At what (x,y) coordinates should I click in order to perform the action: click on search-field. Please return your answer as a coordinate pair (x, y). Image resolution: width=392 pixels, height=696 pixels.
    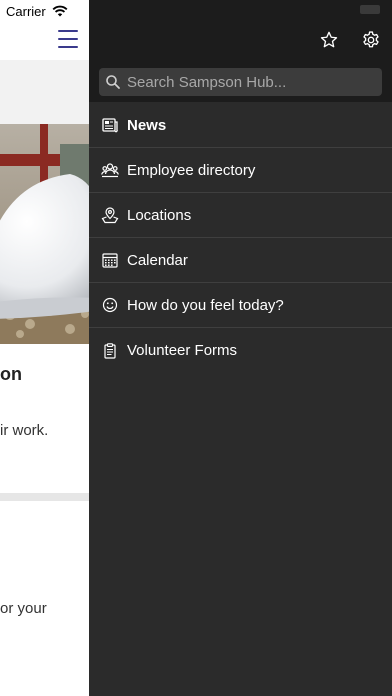
    Looking at the image, I should click on (240, 82).